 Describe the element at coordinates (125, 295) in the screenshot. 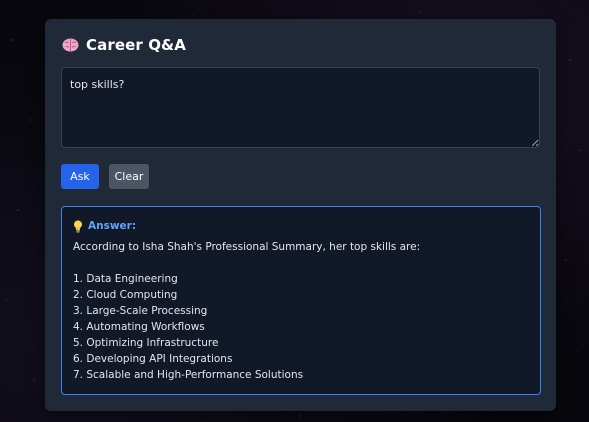

I see `list-item: 2. Cloud Computing` at that location.